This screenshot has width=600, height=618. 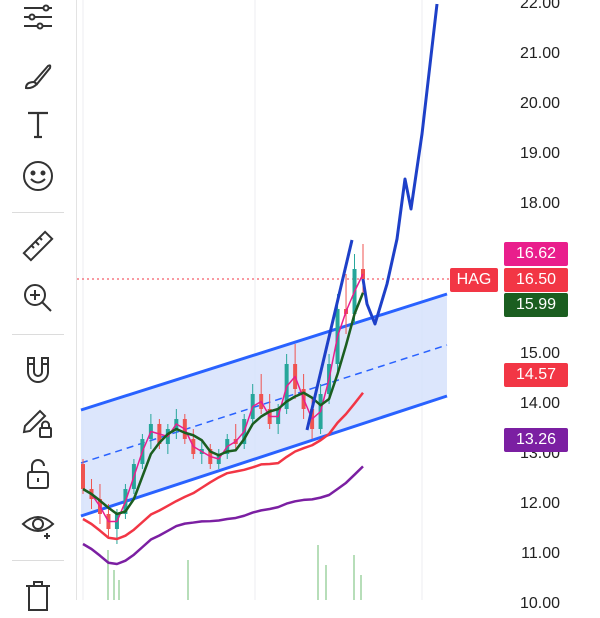 I want to click on price-axis-label: 12.00, so click(x=539, y=503).